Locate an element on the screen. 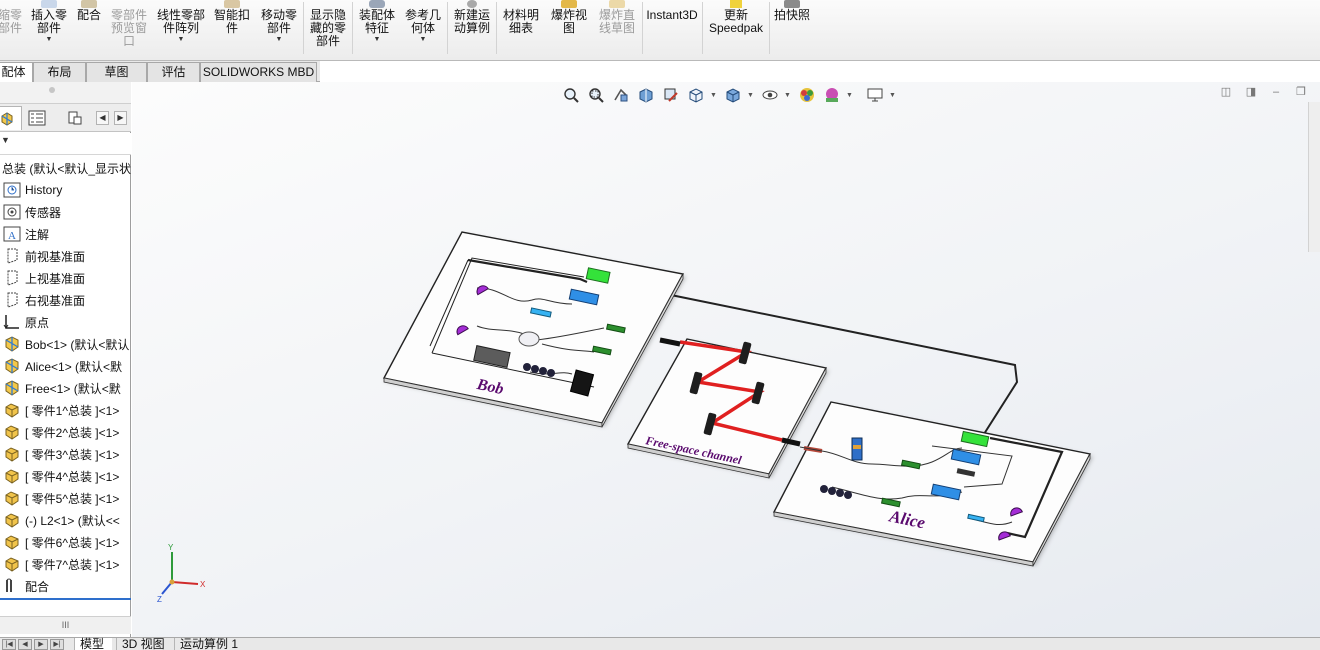 The height and width of the screenshot is (650, 1320). configuration-manager-tab-icon is located at coordinates (75, 118).